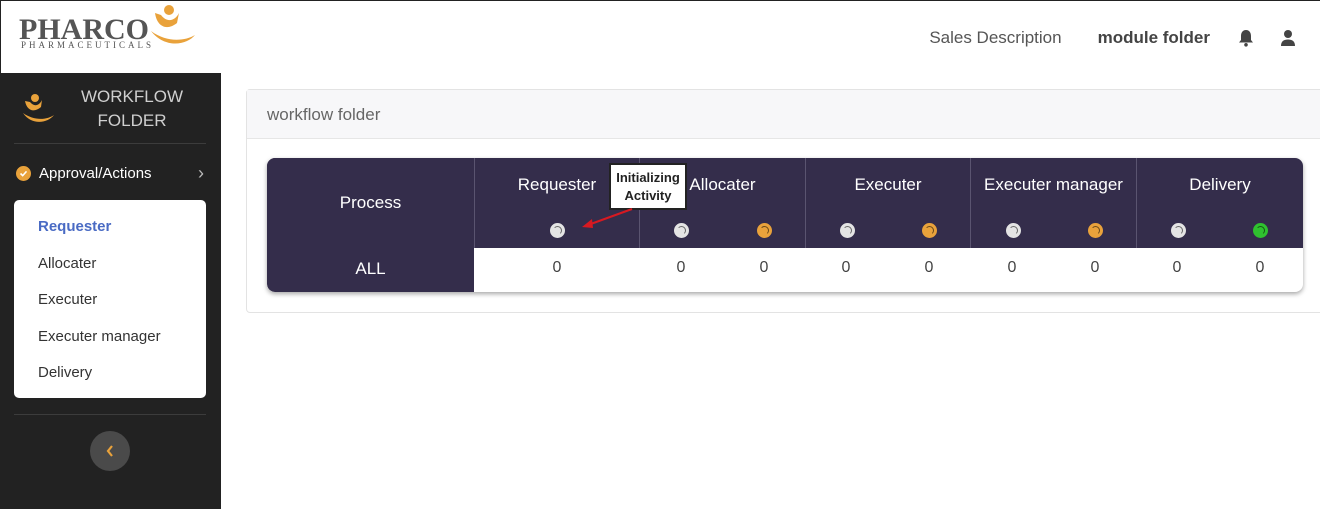  Describe the element at coordinates (109, 29) in the screenshot. I see `pharco-logo: PHARCO PHARMACEUTICALS` at that location.